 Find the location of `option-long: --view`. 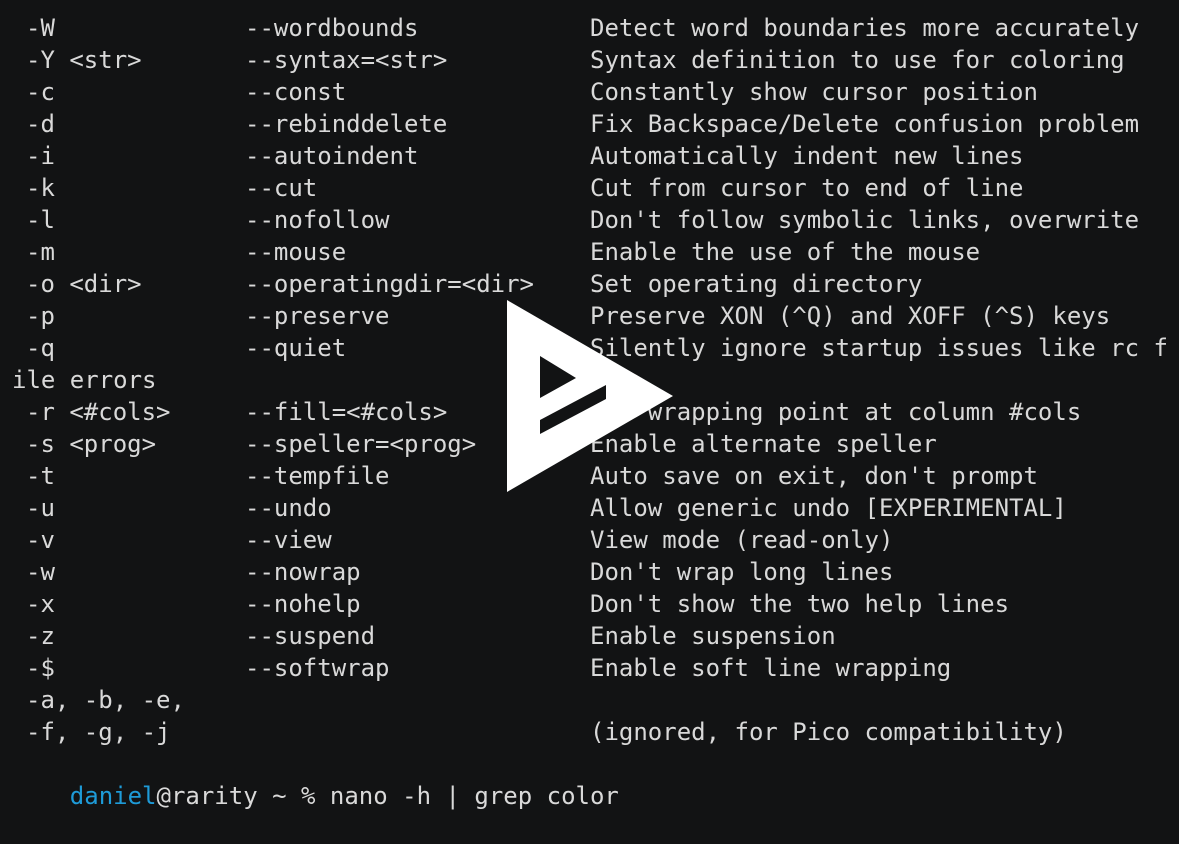

option-long: --view is located at coordinates (288, 540).